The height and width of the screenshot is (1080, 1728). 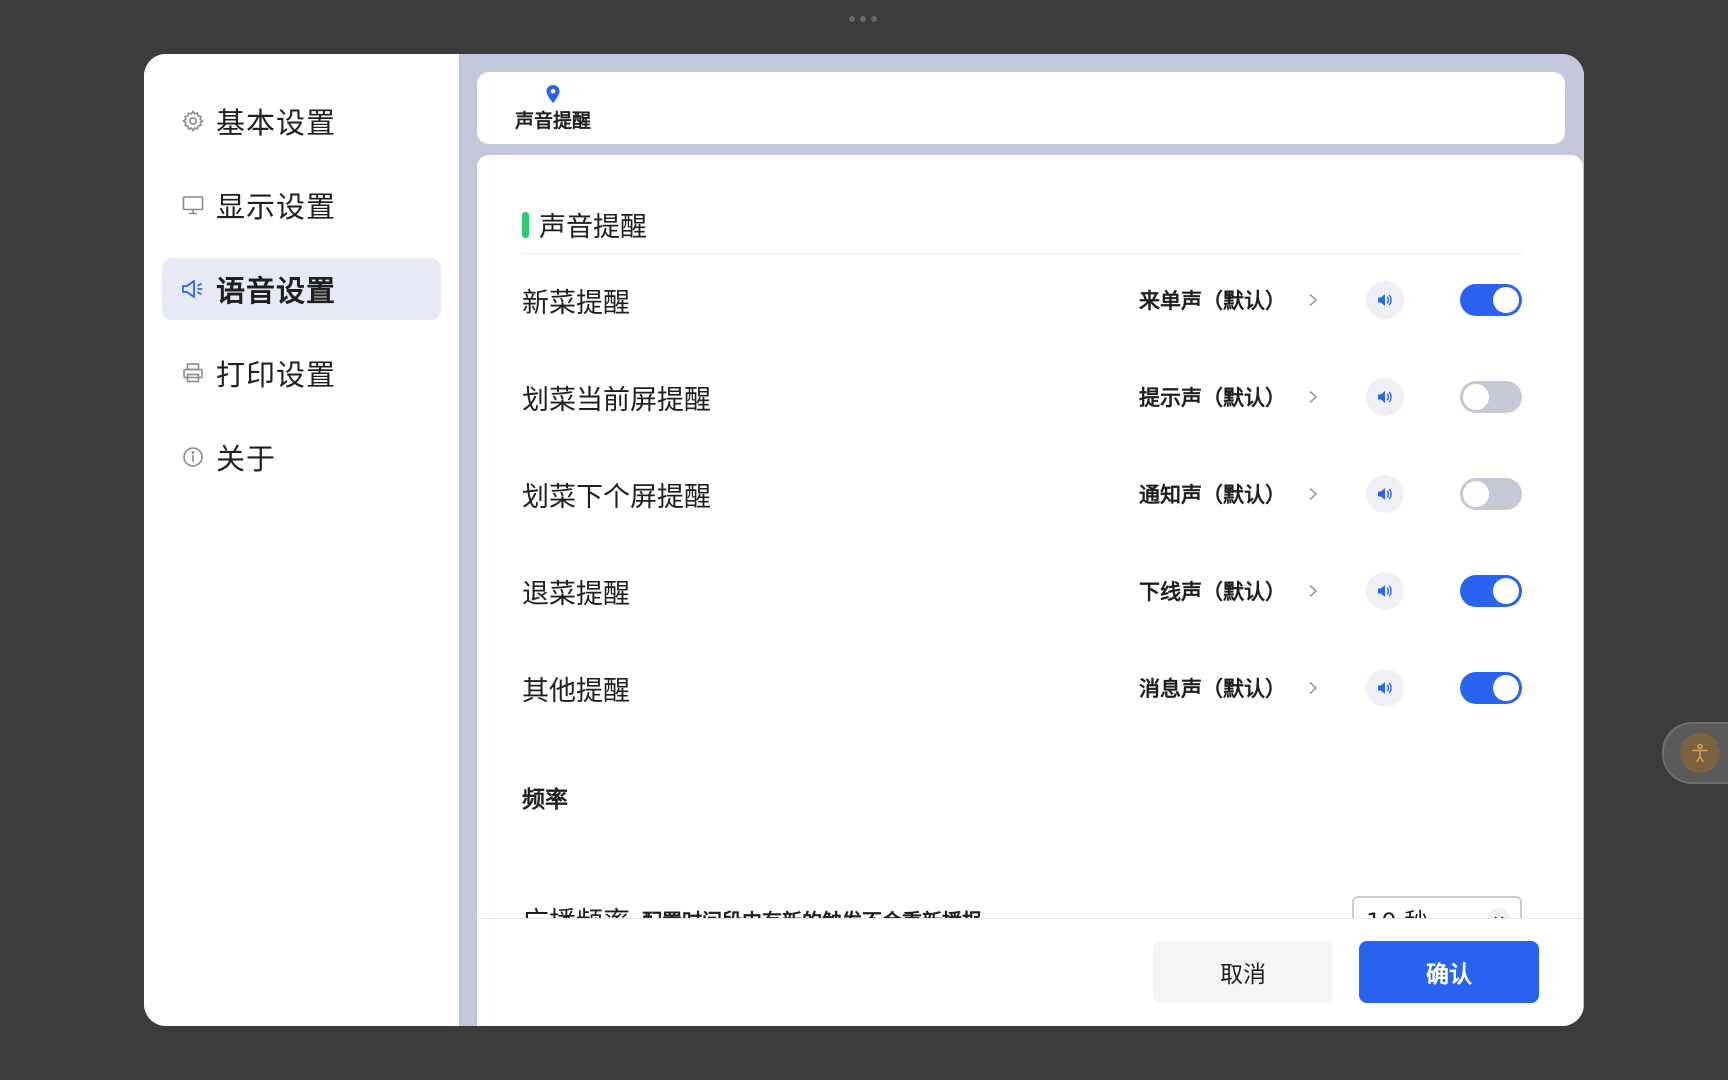 I want to click on location-pin-icon, so click(x=553, y=94).